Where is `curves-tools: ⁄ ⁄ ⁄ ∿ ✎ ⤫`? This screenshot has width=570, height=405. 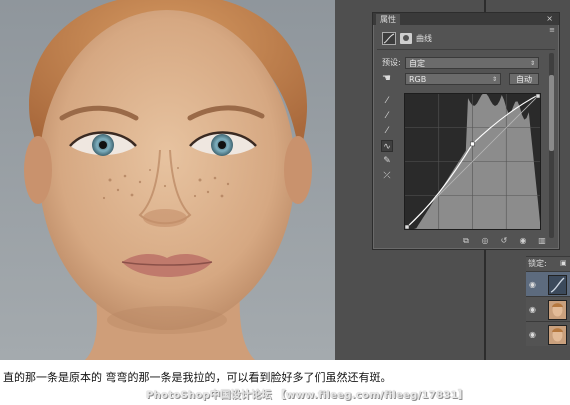
curves-tools: ⁄ ⁄ ⁄ ∿ ✎ ⤫ is located at coordinates (388, 140).